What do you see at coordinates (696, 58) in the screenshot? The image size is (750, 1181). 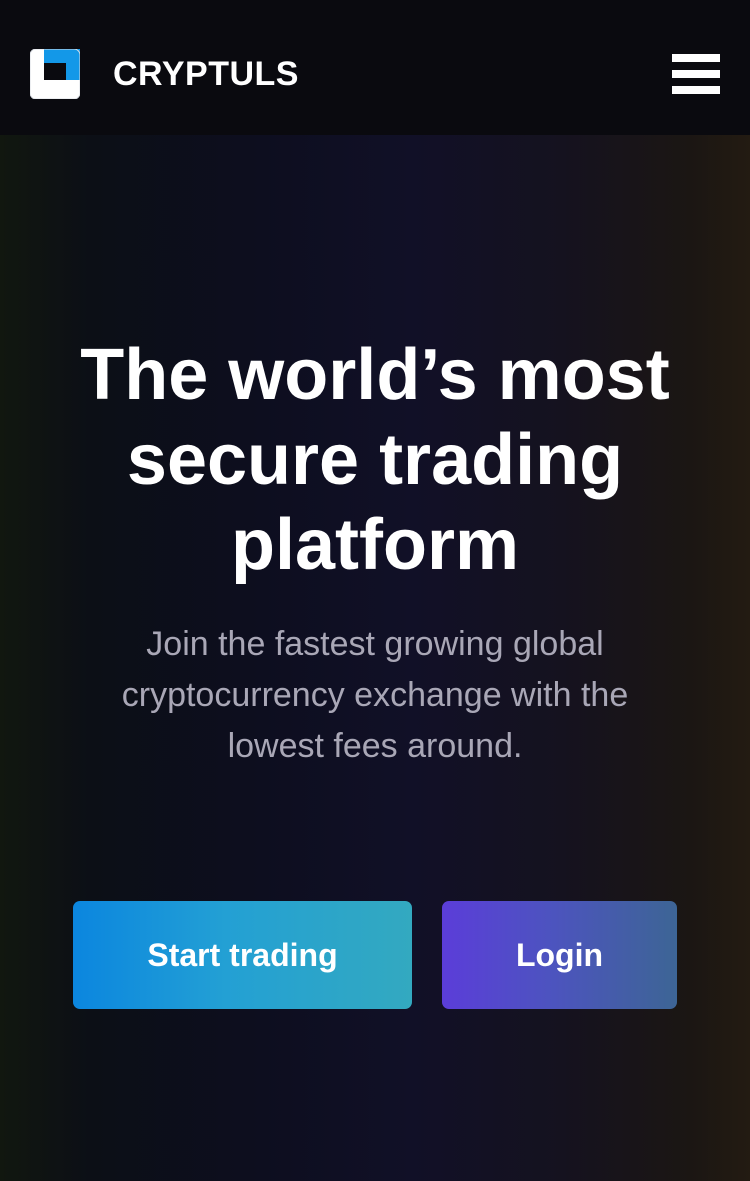 I see `menu-bar-top` at bounding box center [696, 58].